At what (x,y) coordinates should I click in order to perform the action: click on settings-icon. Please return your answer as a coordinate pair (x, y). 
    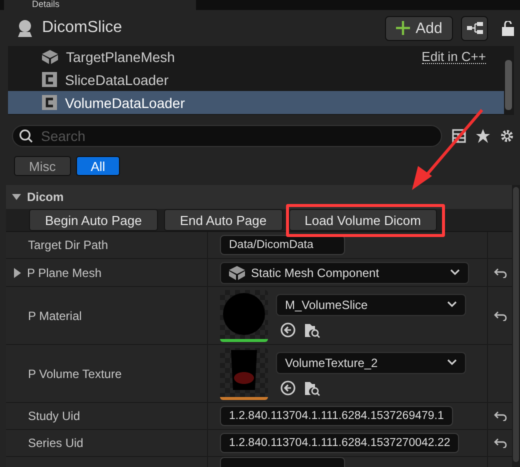
    Looking at the image, I should click on (507, 136).